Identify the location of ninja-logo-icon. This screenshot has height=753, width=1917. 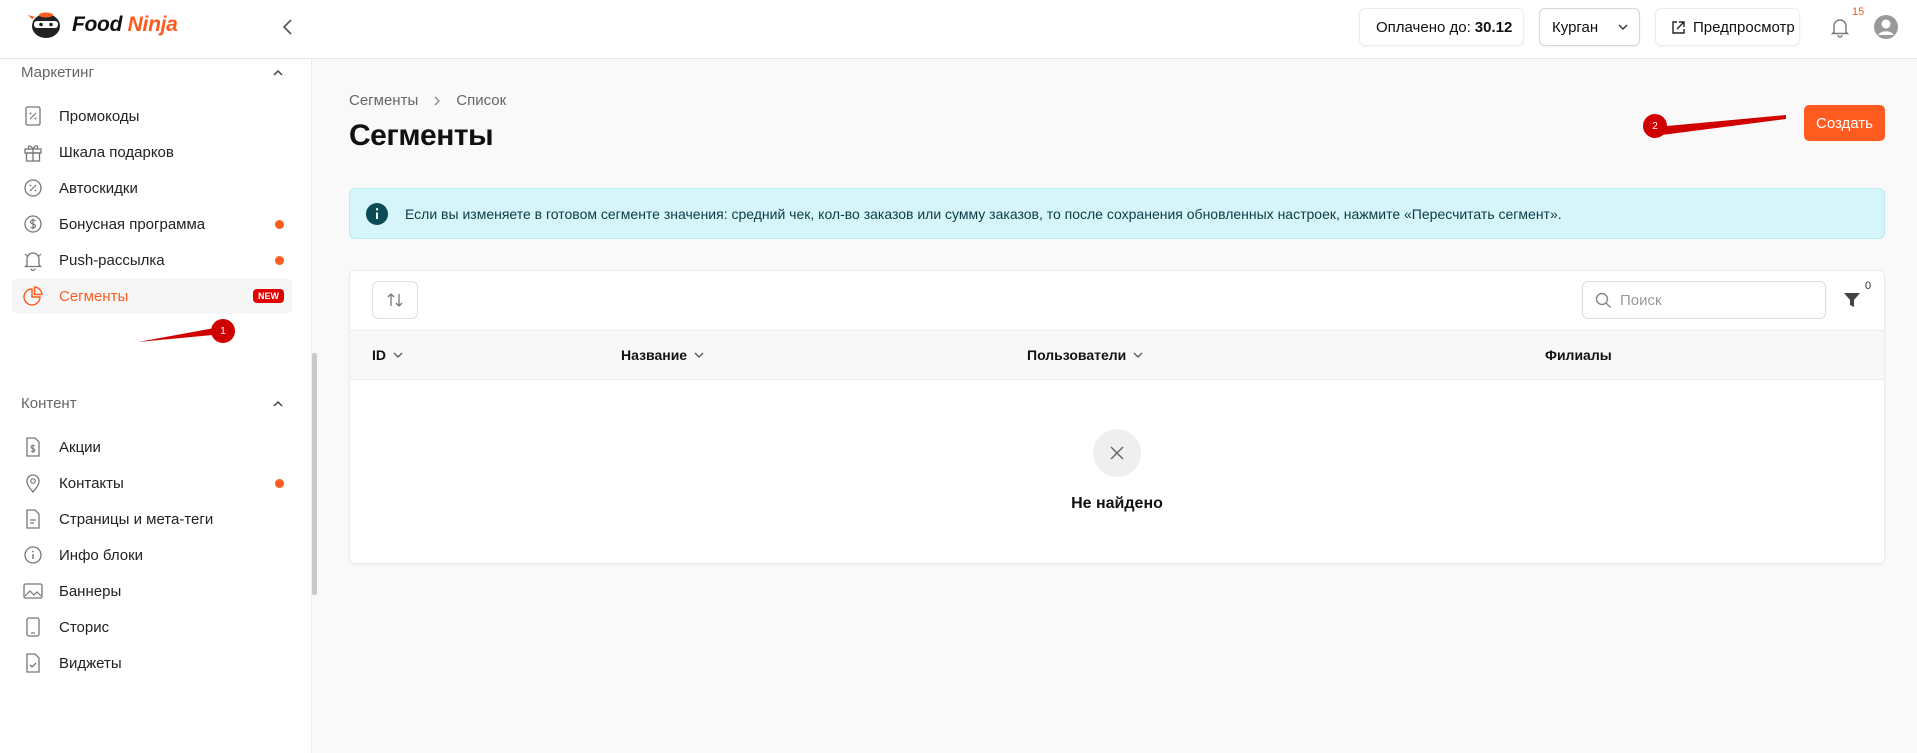
(44, 25).